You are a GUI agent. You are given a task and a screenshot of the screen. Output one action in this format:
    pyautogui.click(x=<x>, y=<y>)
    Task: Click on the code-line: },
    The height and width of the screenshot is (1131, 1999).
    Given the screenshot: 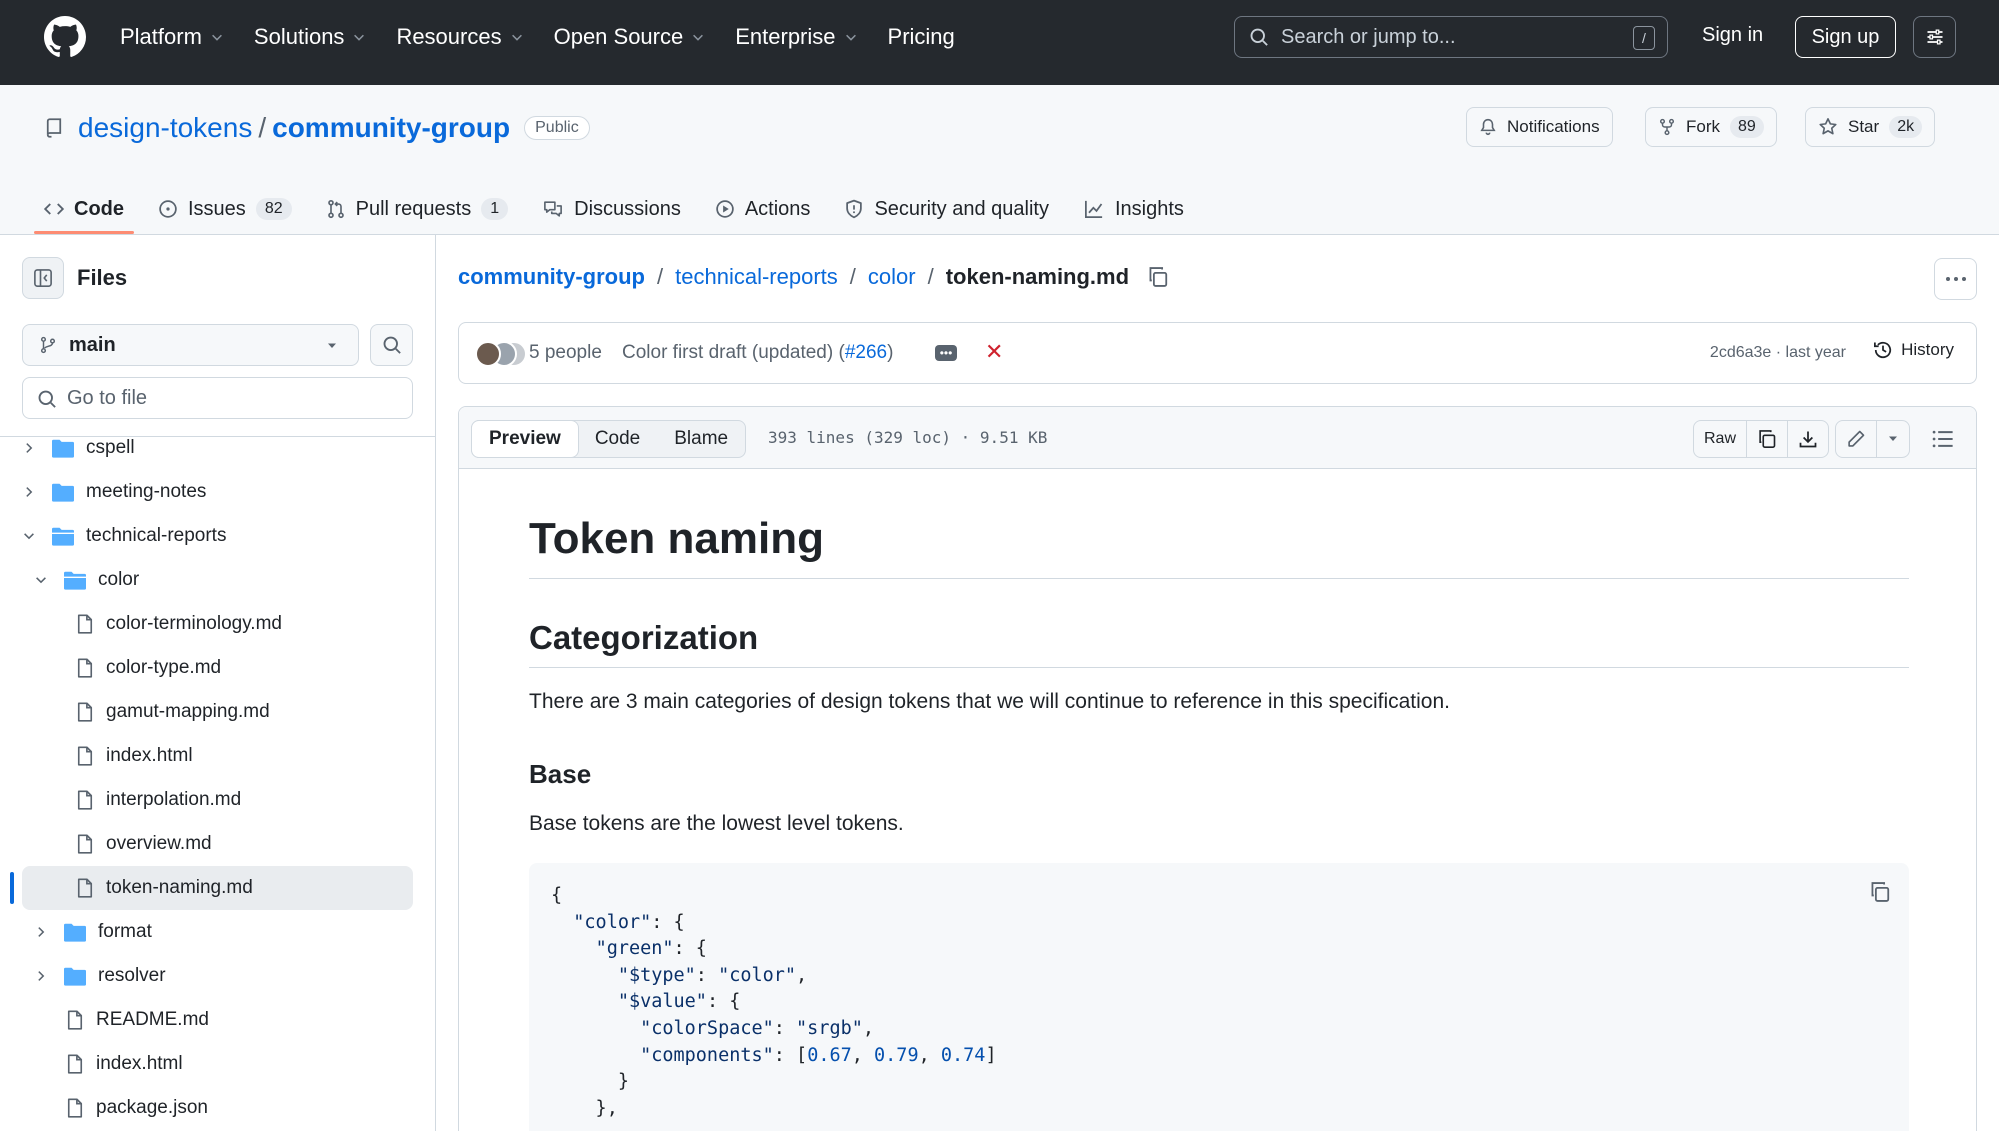 What is the action you would take?
    pyautogui.click(x=584, y=1108)
    